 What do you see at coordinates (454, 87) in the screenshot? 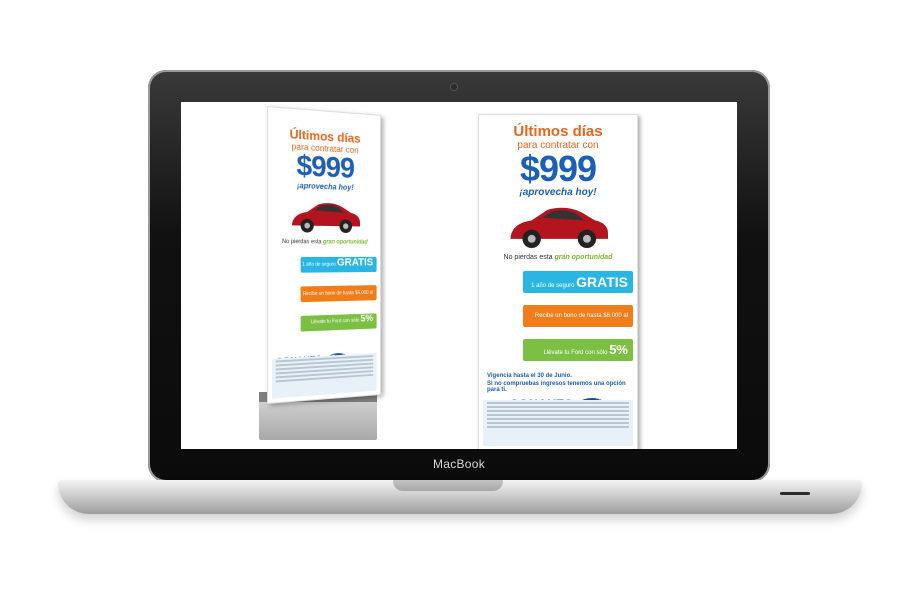
I see `camera-icon` at bounding box center [454, 87].